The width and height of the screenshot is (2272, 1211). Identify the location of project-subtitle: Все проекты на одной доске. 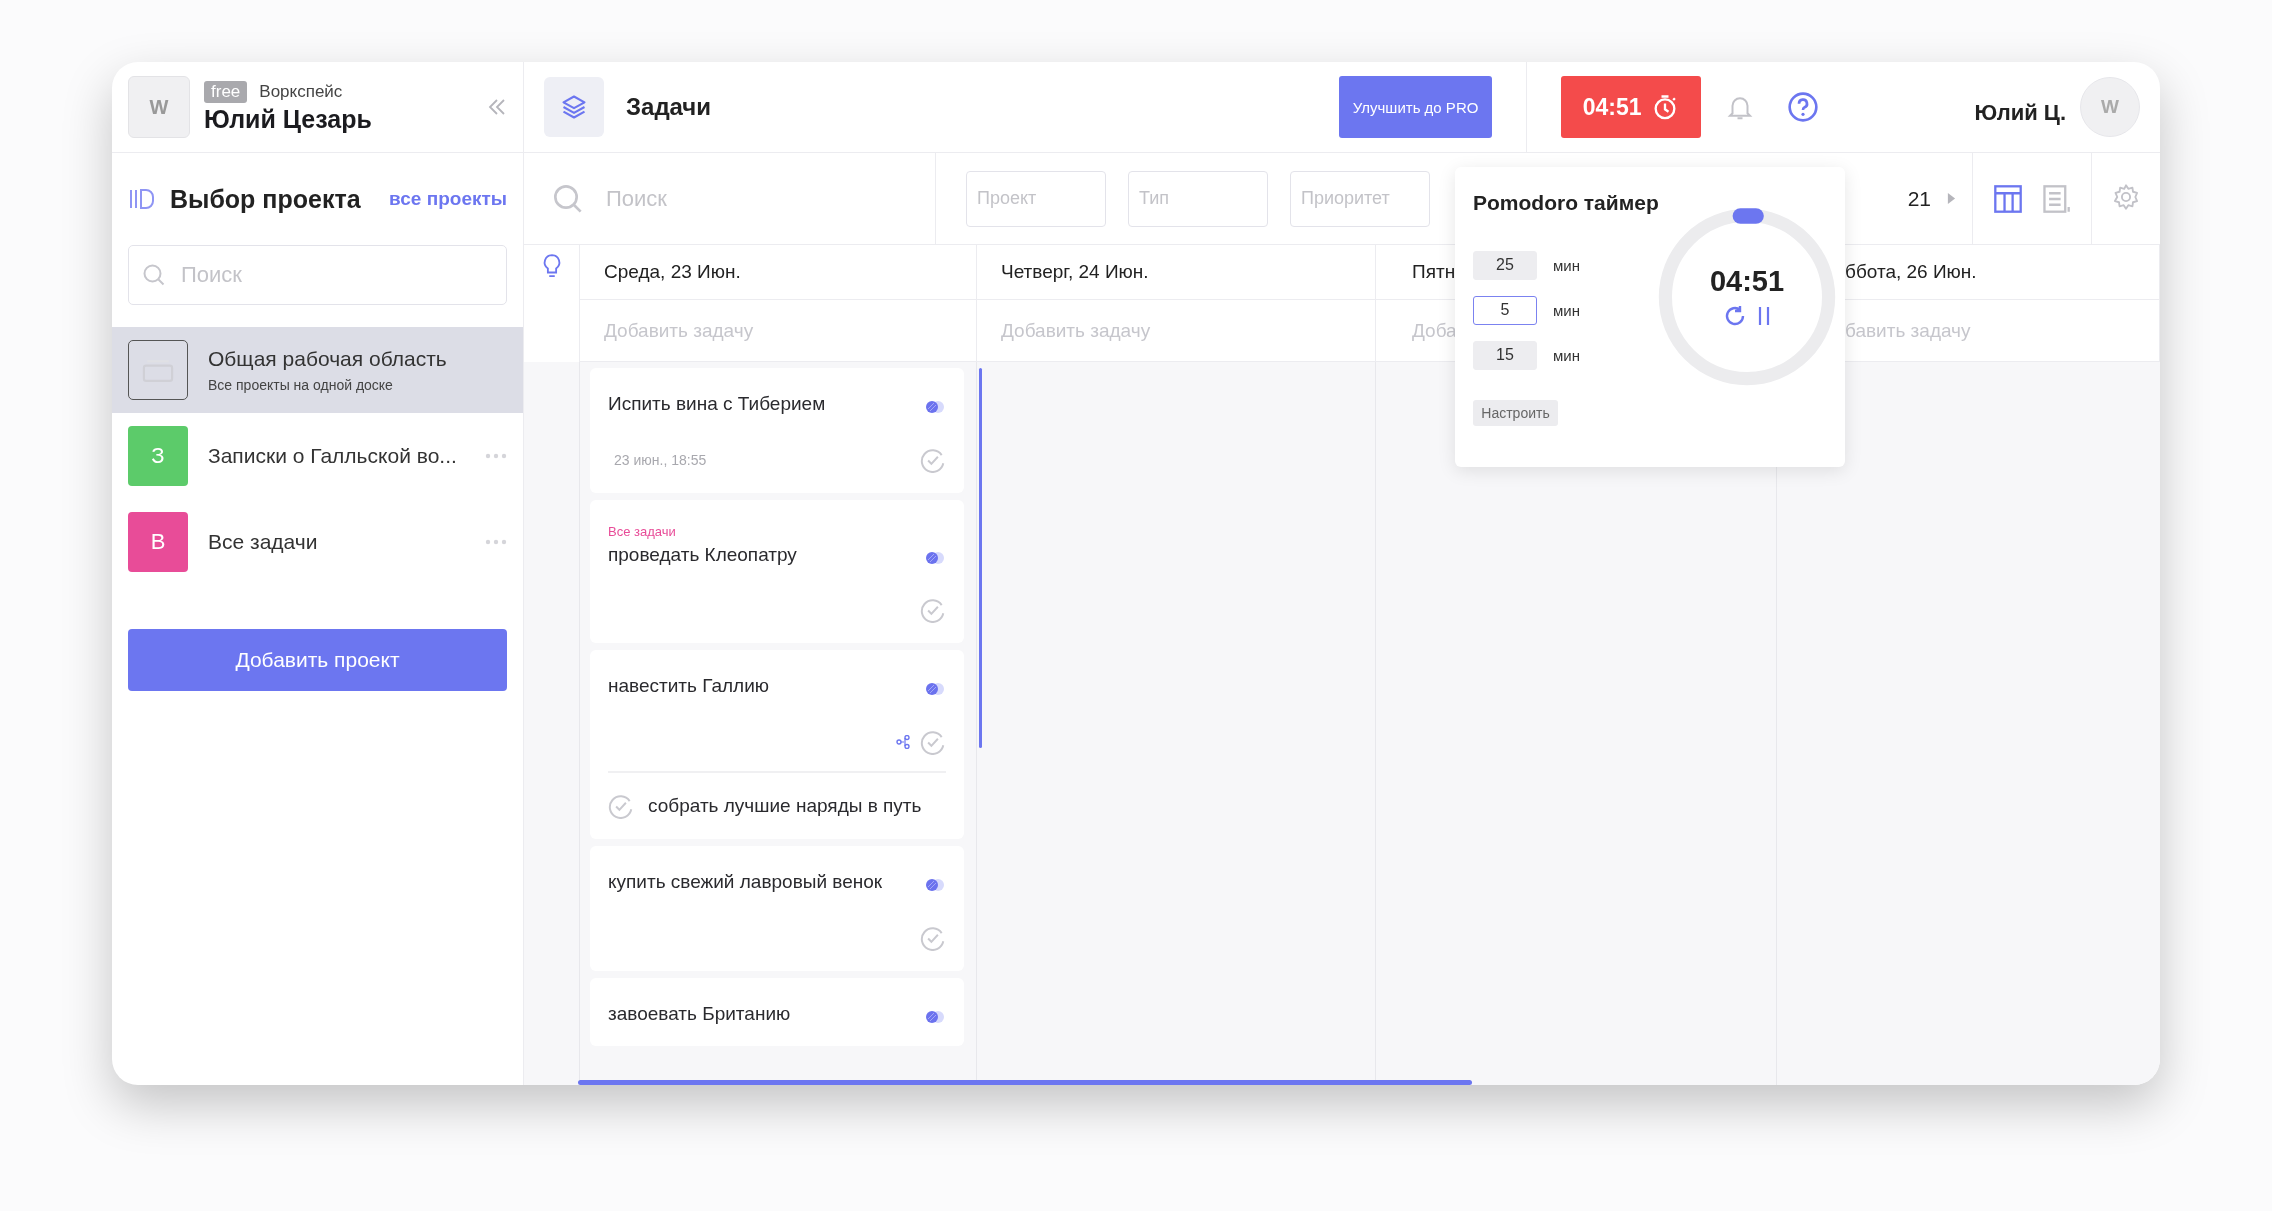
(301, 385).